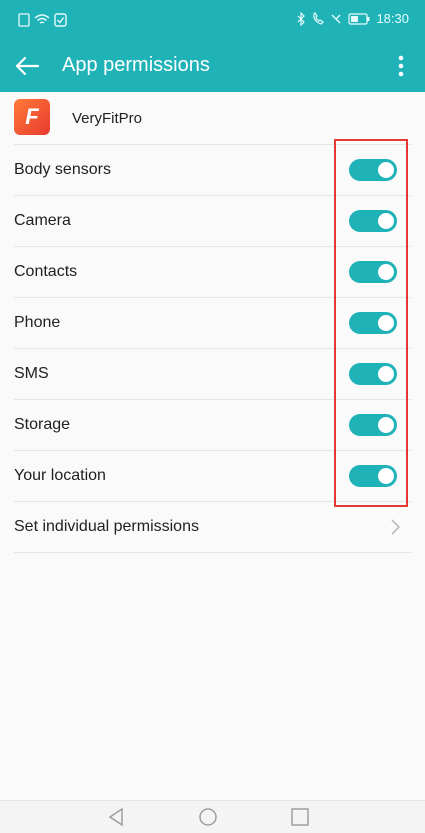 Image resolution: width=425 pixels, height=833 pixels. Describe the element at coordinates (371, 323) in the screenshot. I see `highlight-box` at that location.